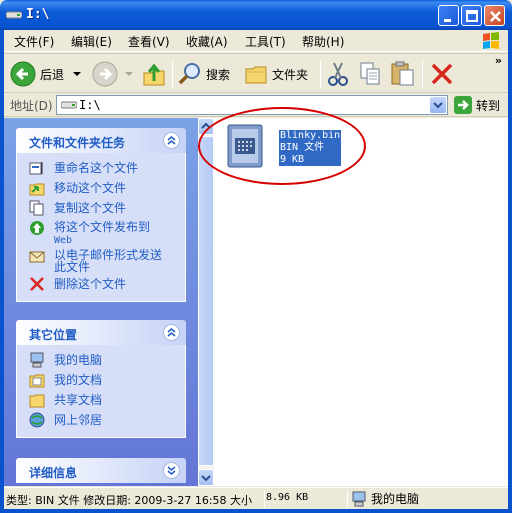  I want to click on file-tasks-title: 文件和文件夹任务, so click(77, 143).